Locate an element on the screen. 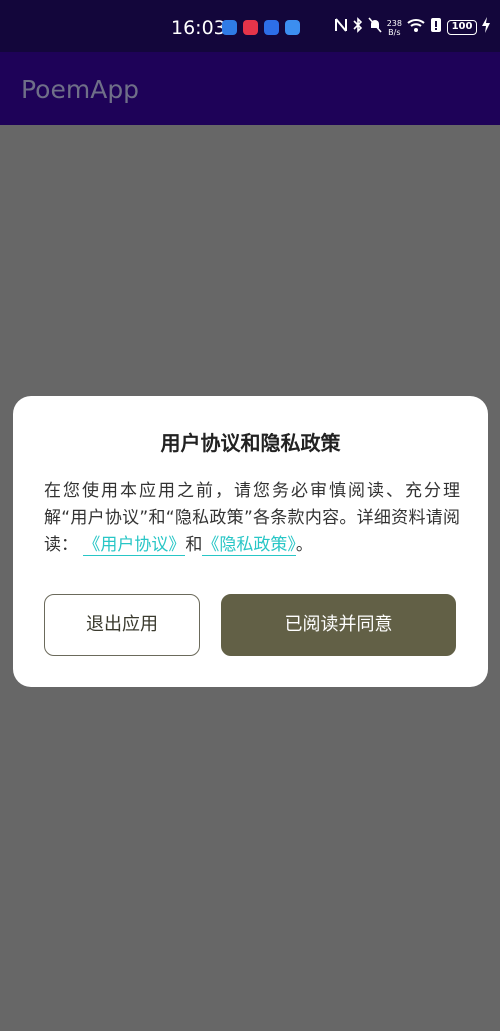 This screenshot has width=500, height=1031. status-bar: 16:03 238 B/s 100 is located at coordinates (250, 26).